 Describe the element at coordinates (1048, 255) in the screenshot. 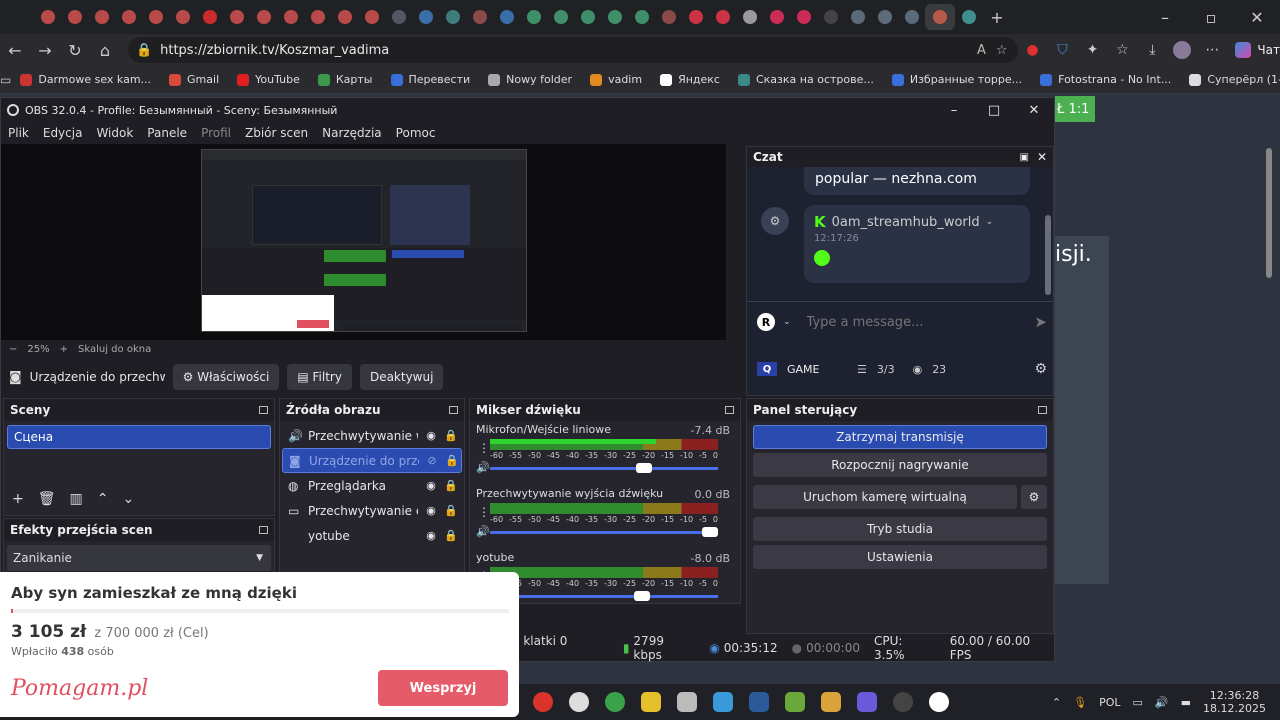

I see `chat-scrollbar` at that location.